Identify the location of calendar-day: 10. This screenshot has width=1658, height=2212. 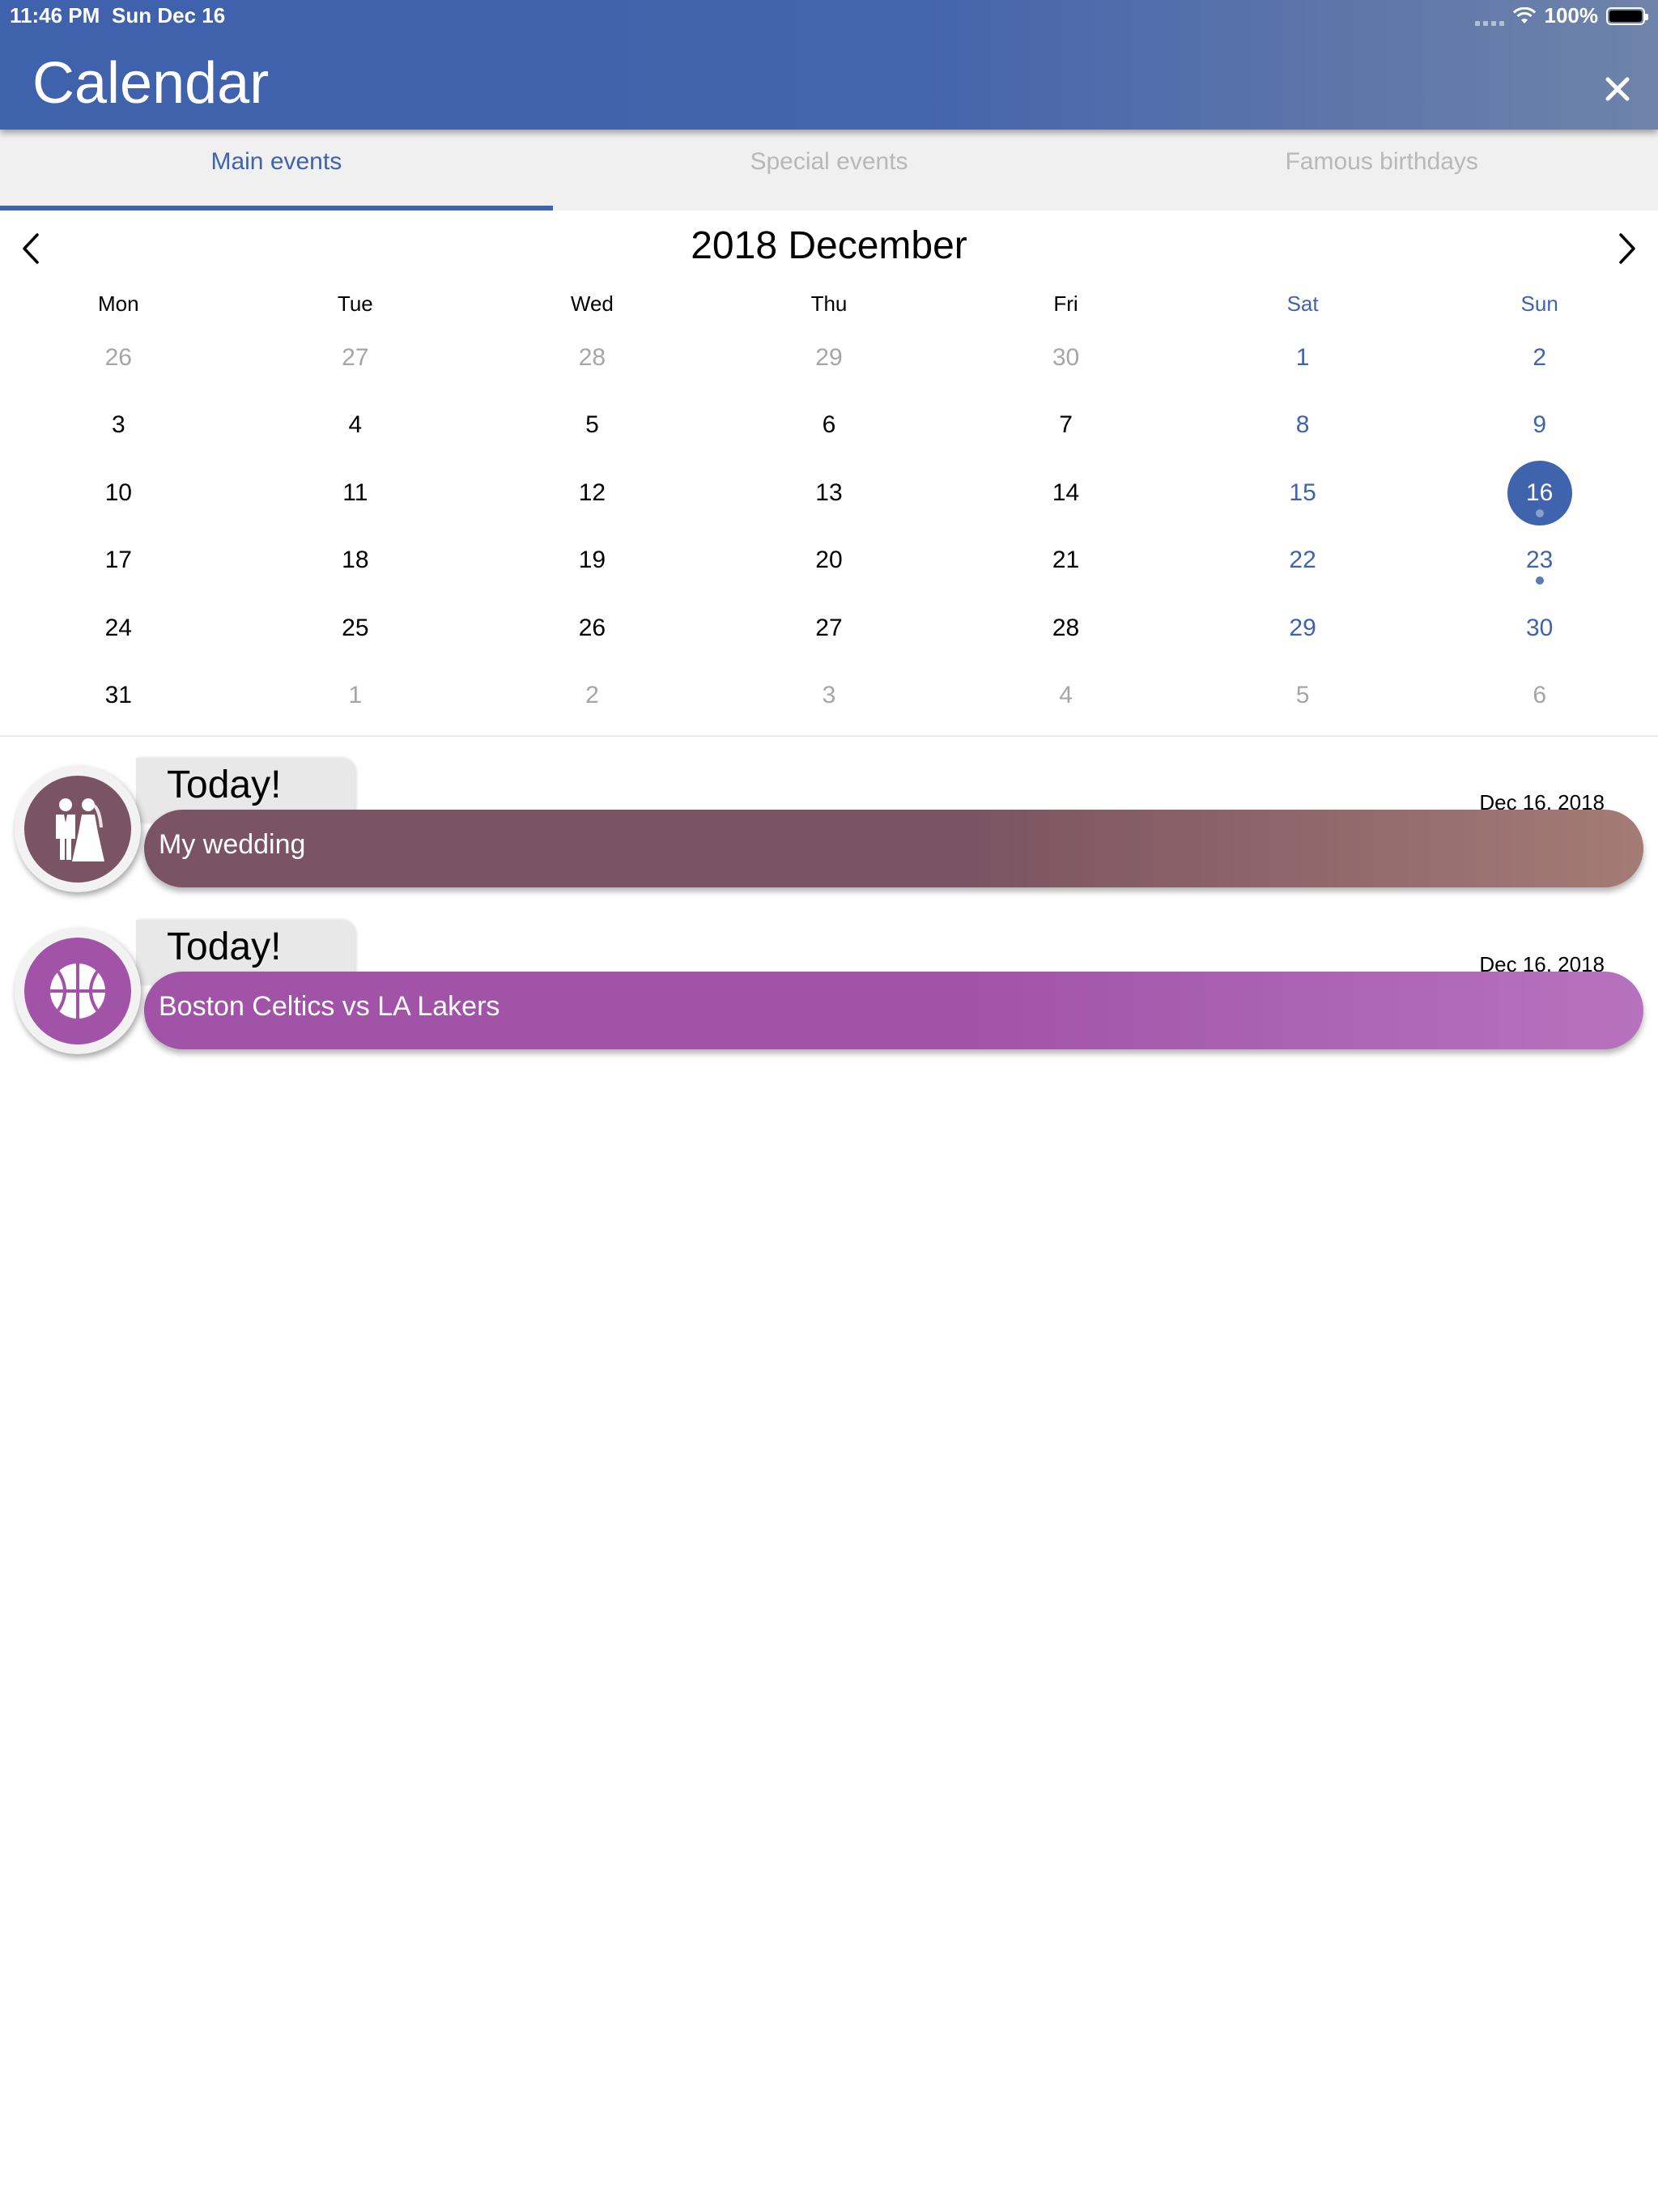
(118, 493).